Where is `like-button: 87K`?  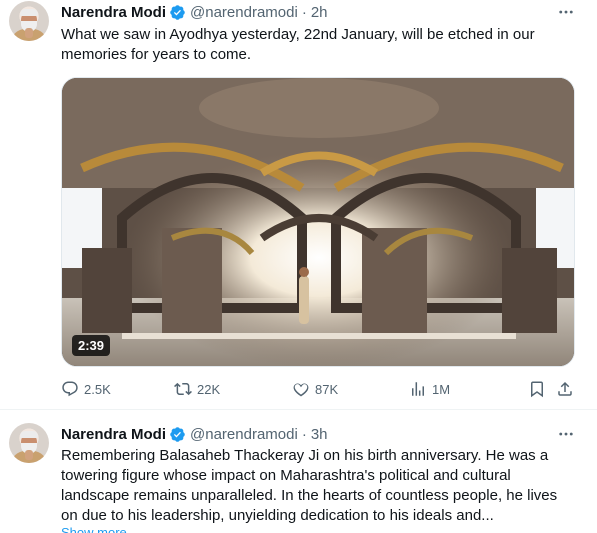 like-button: 87K is located at coordinates (315, 389).